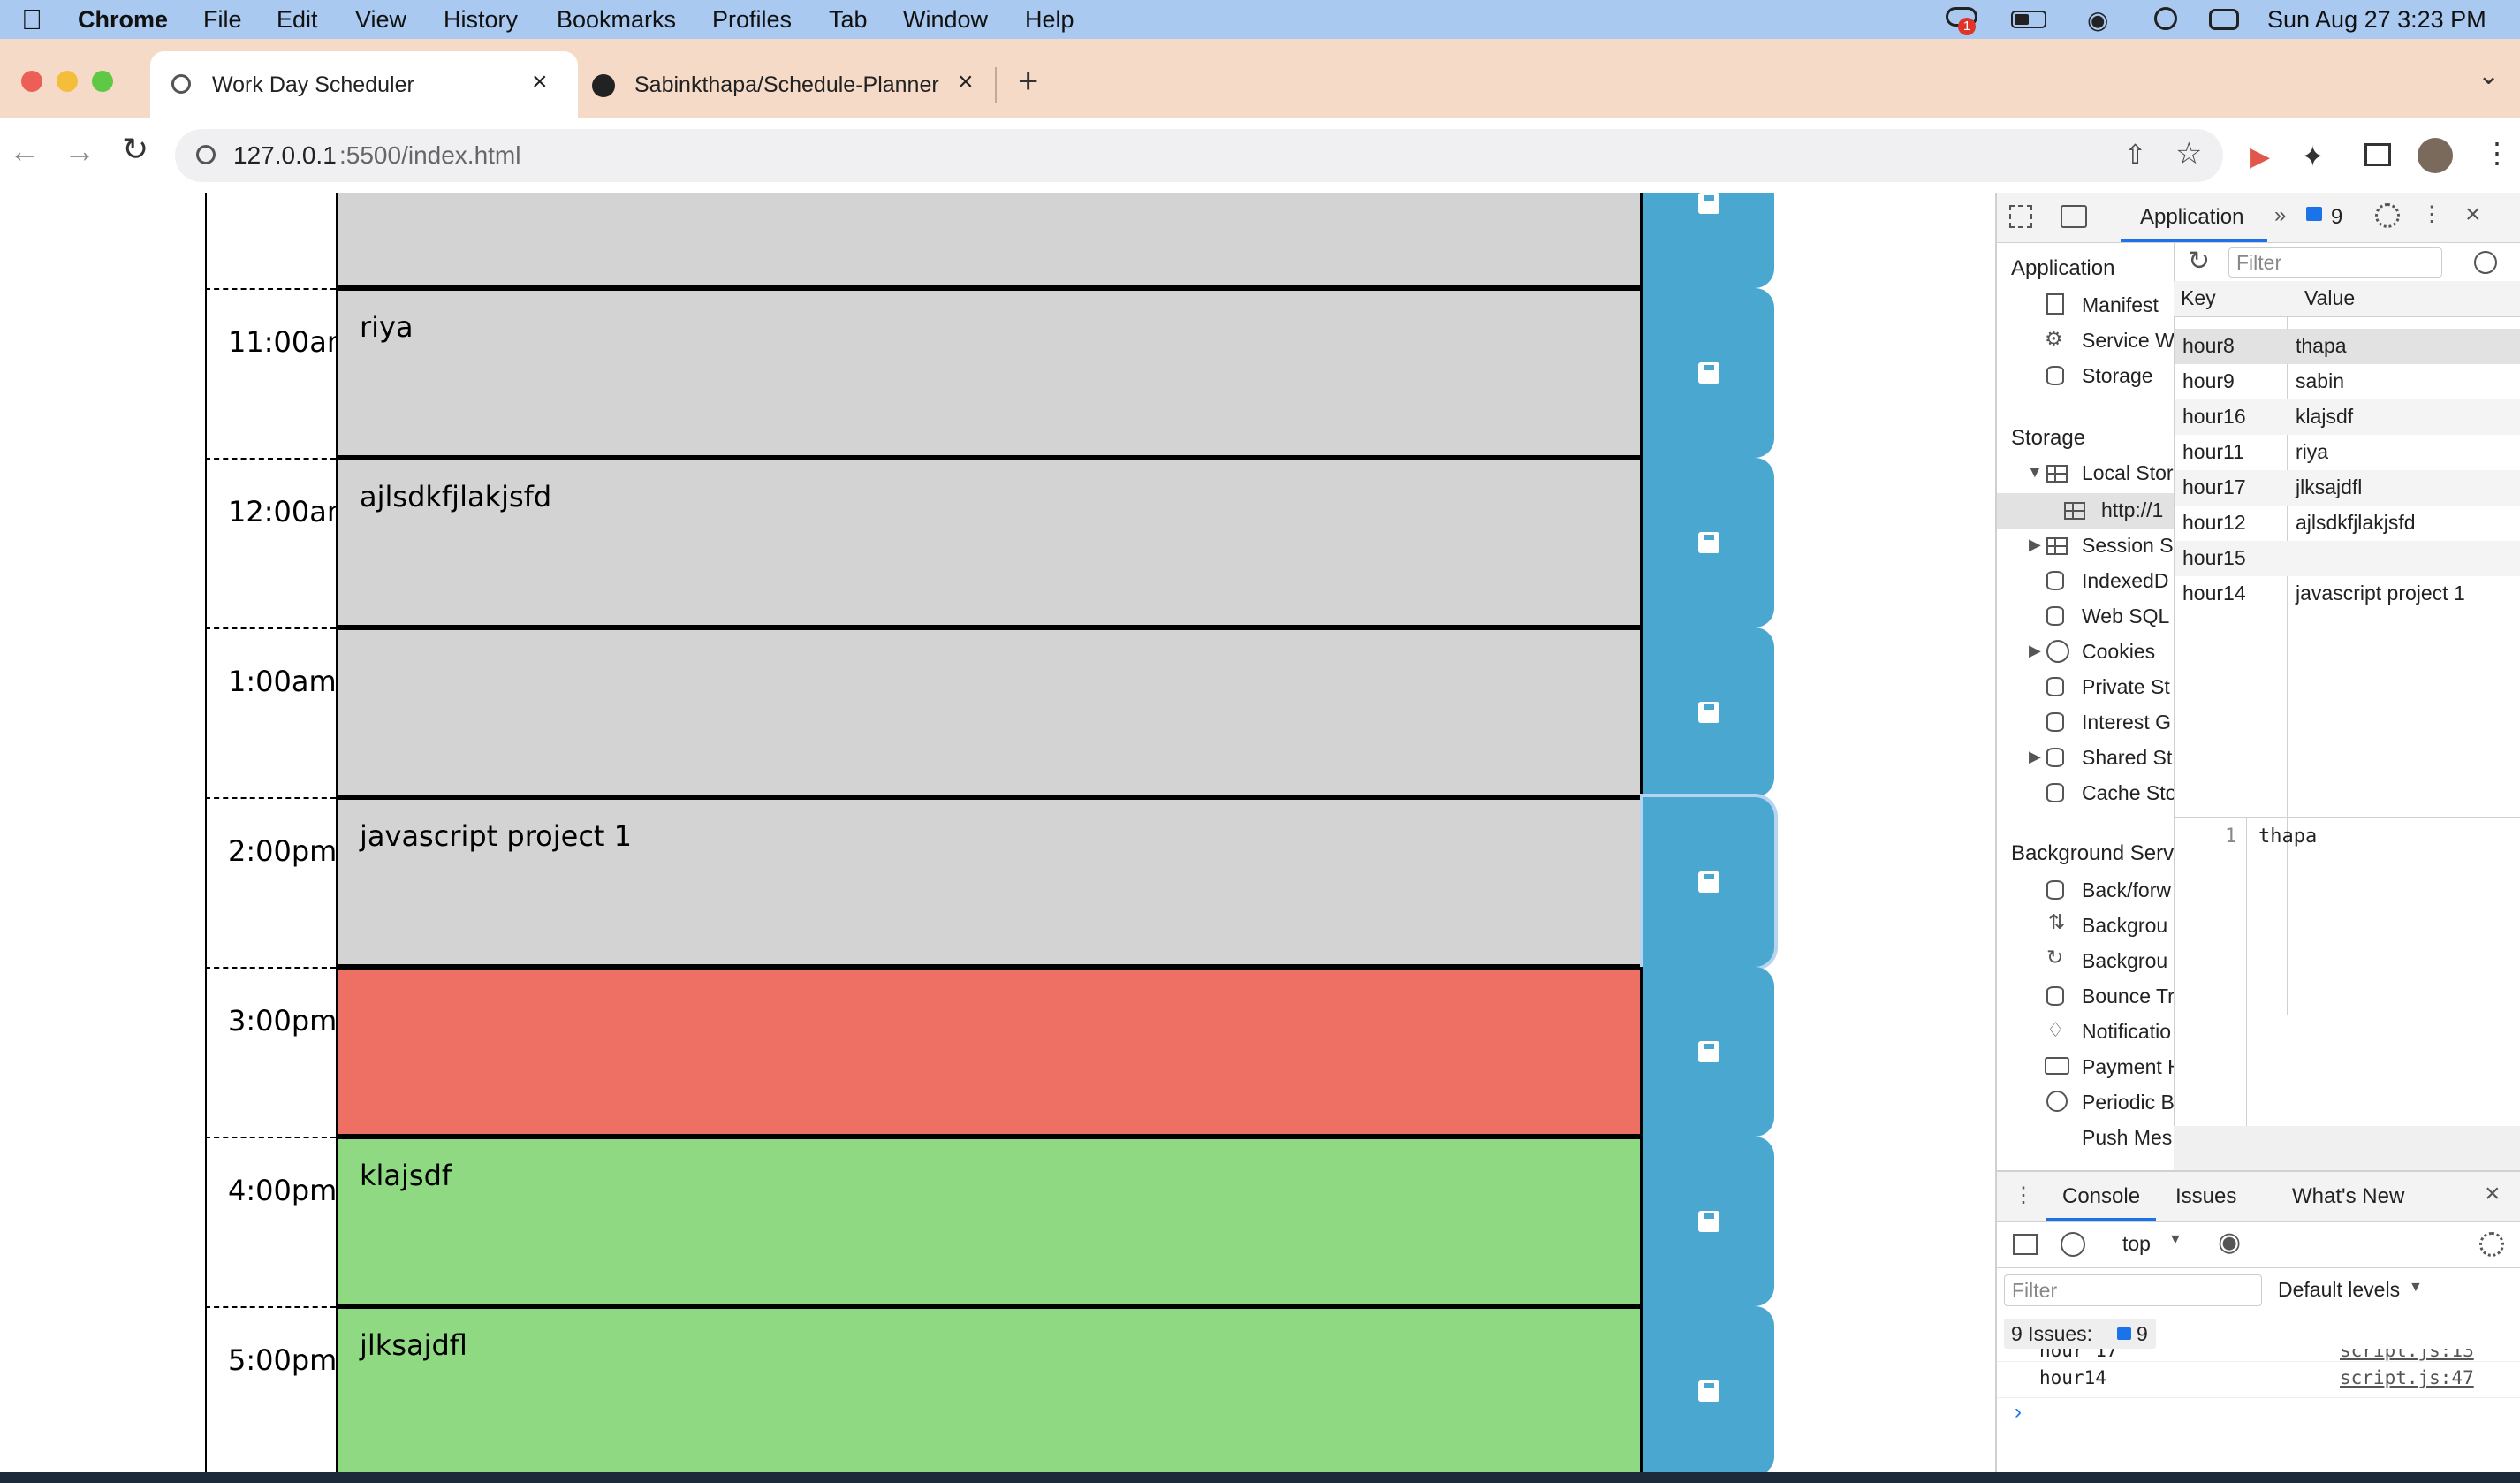 The height and width of the screenshot is (1483, 2520). Describe the element at coordinates (989, 1221) in the screenshot. I see `event-textarea: klajsdf` at that location.